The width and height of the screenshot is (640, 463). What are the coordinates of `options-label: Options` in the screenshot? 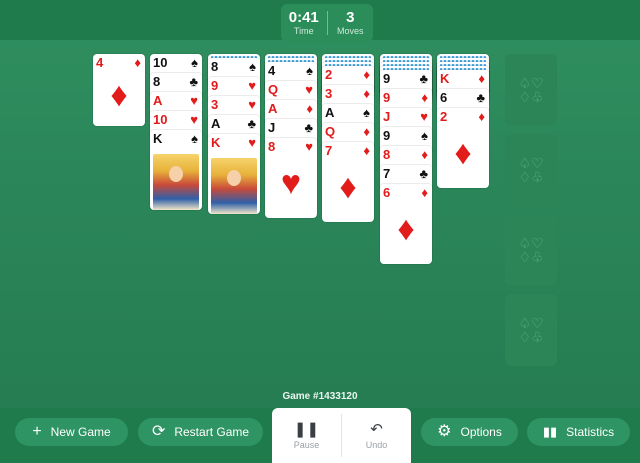 It's located at (481, 432).